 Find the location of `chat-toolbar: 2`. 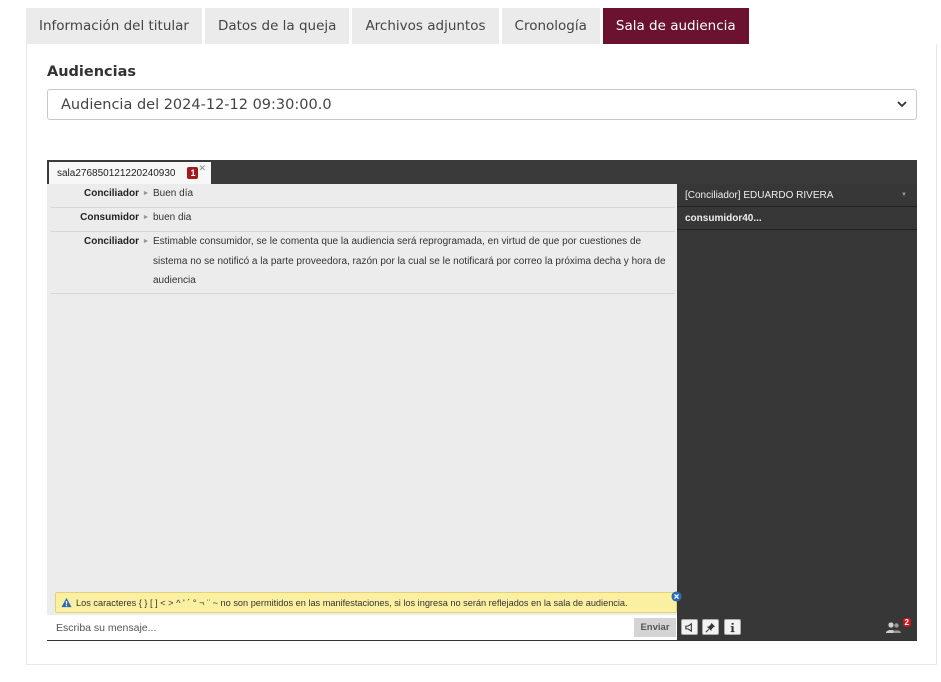

chat-toolbar: 2 is located at coordinates (797, 627).